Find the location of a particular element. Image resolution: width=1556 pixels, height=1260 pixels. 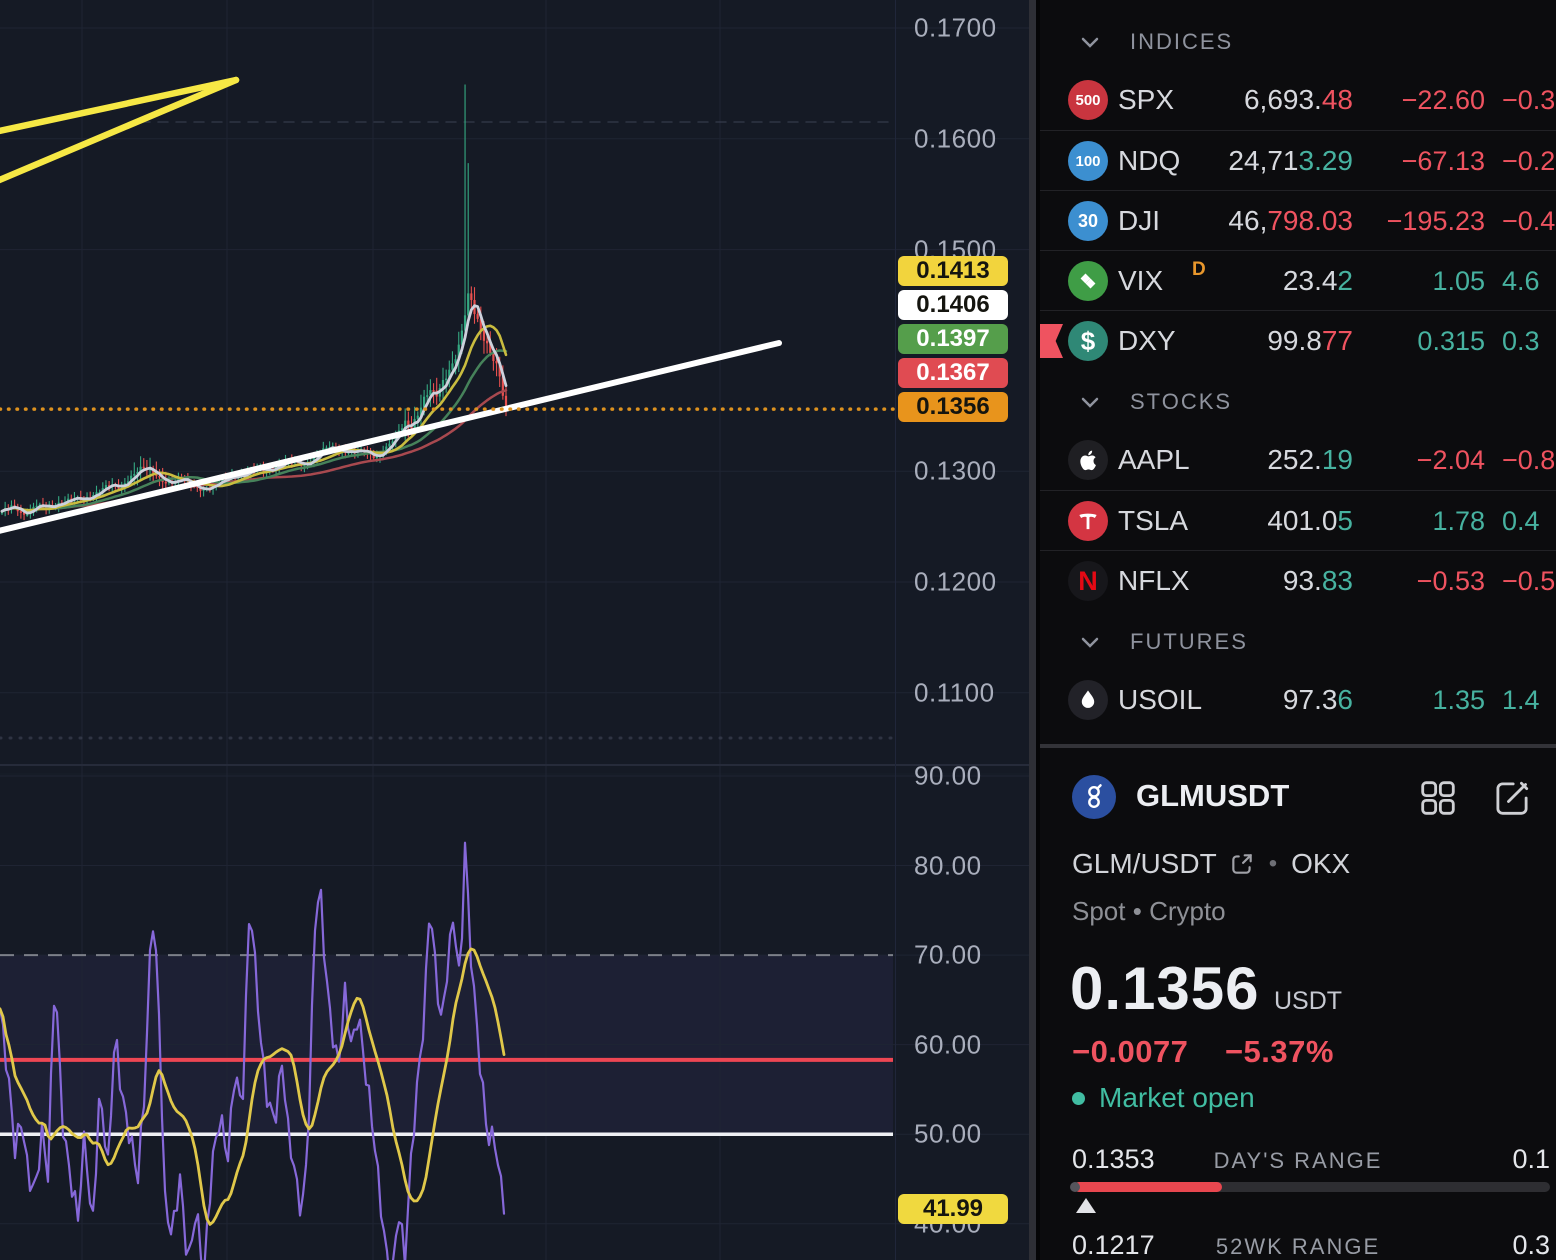

watchlist-row-vix: VIX D 23.42 1.05 4.6 is located at coordinates (1298, 280).